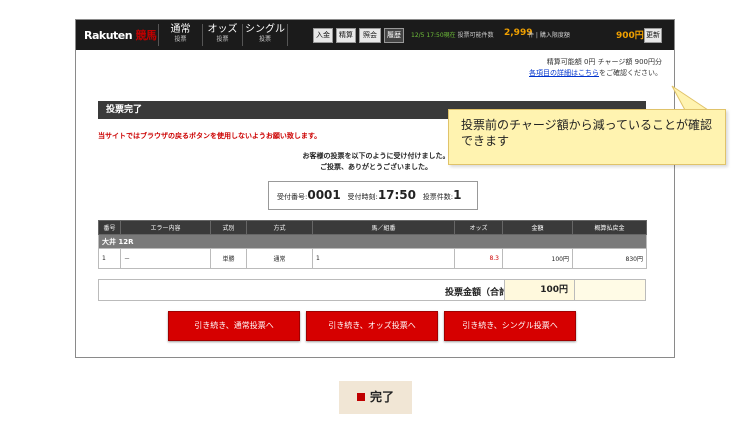 The image size is (750, 446). I want to click on done-text: 完了, so click(381, 397).